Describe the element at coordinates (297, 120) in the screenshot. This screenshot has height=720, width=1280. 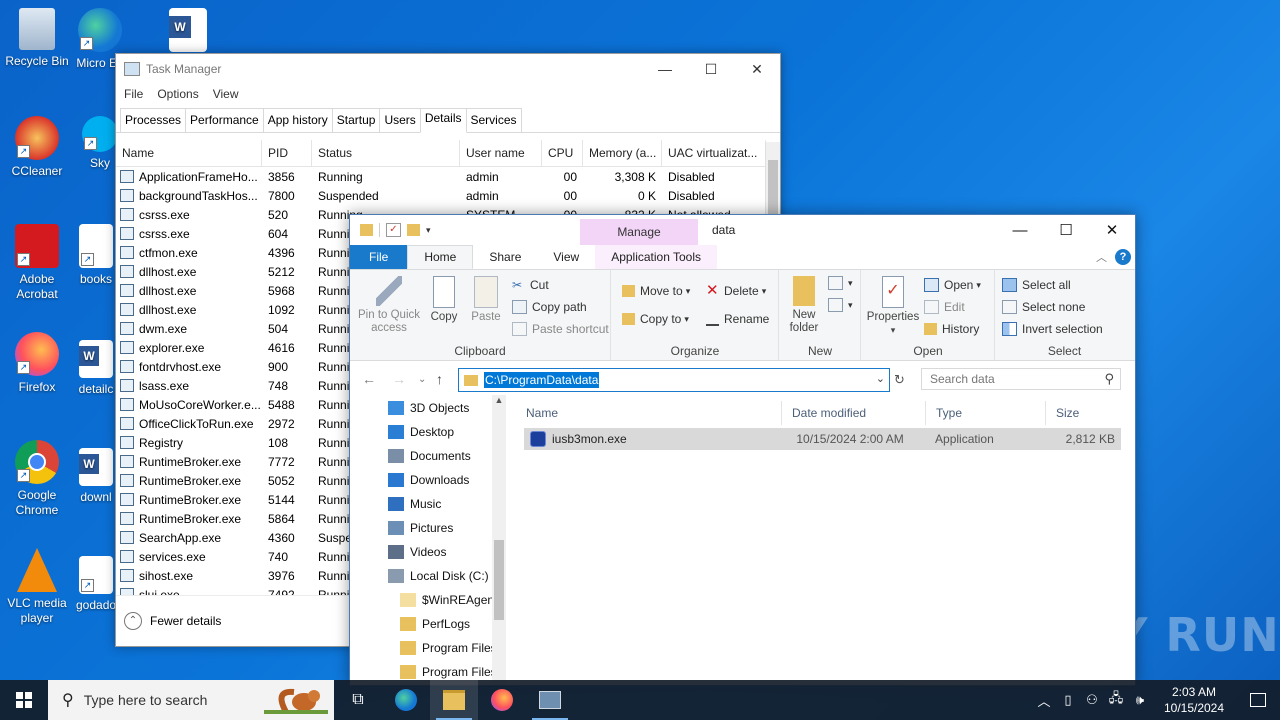
I see `tab-app-history: App history` at that location.